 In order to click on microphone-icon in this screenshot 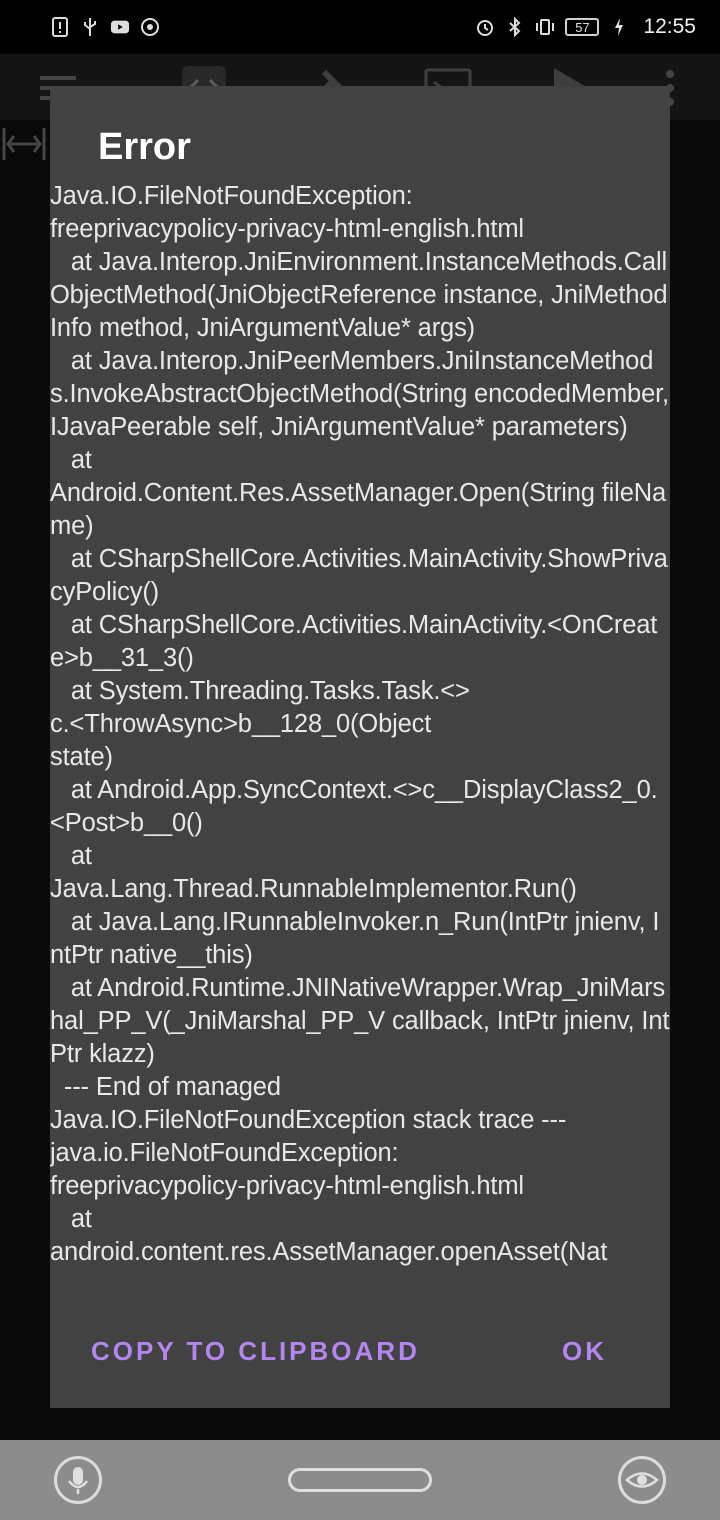, I will do `click(78, 1480)`.